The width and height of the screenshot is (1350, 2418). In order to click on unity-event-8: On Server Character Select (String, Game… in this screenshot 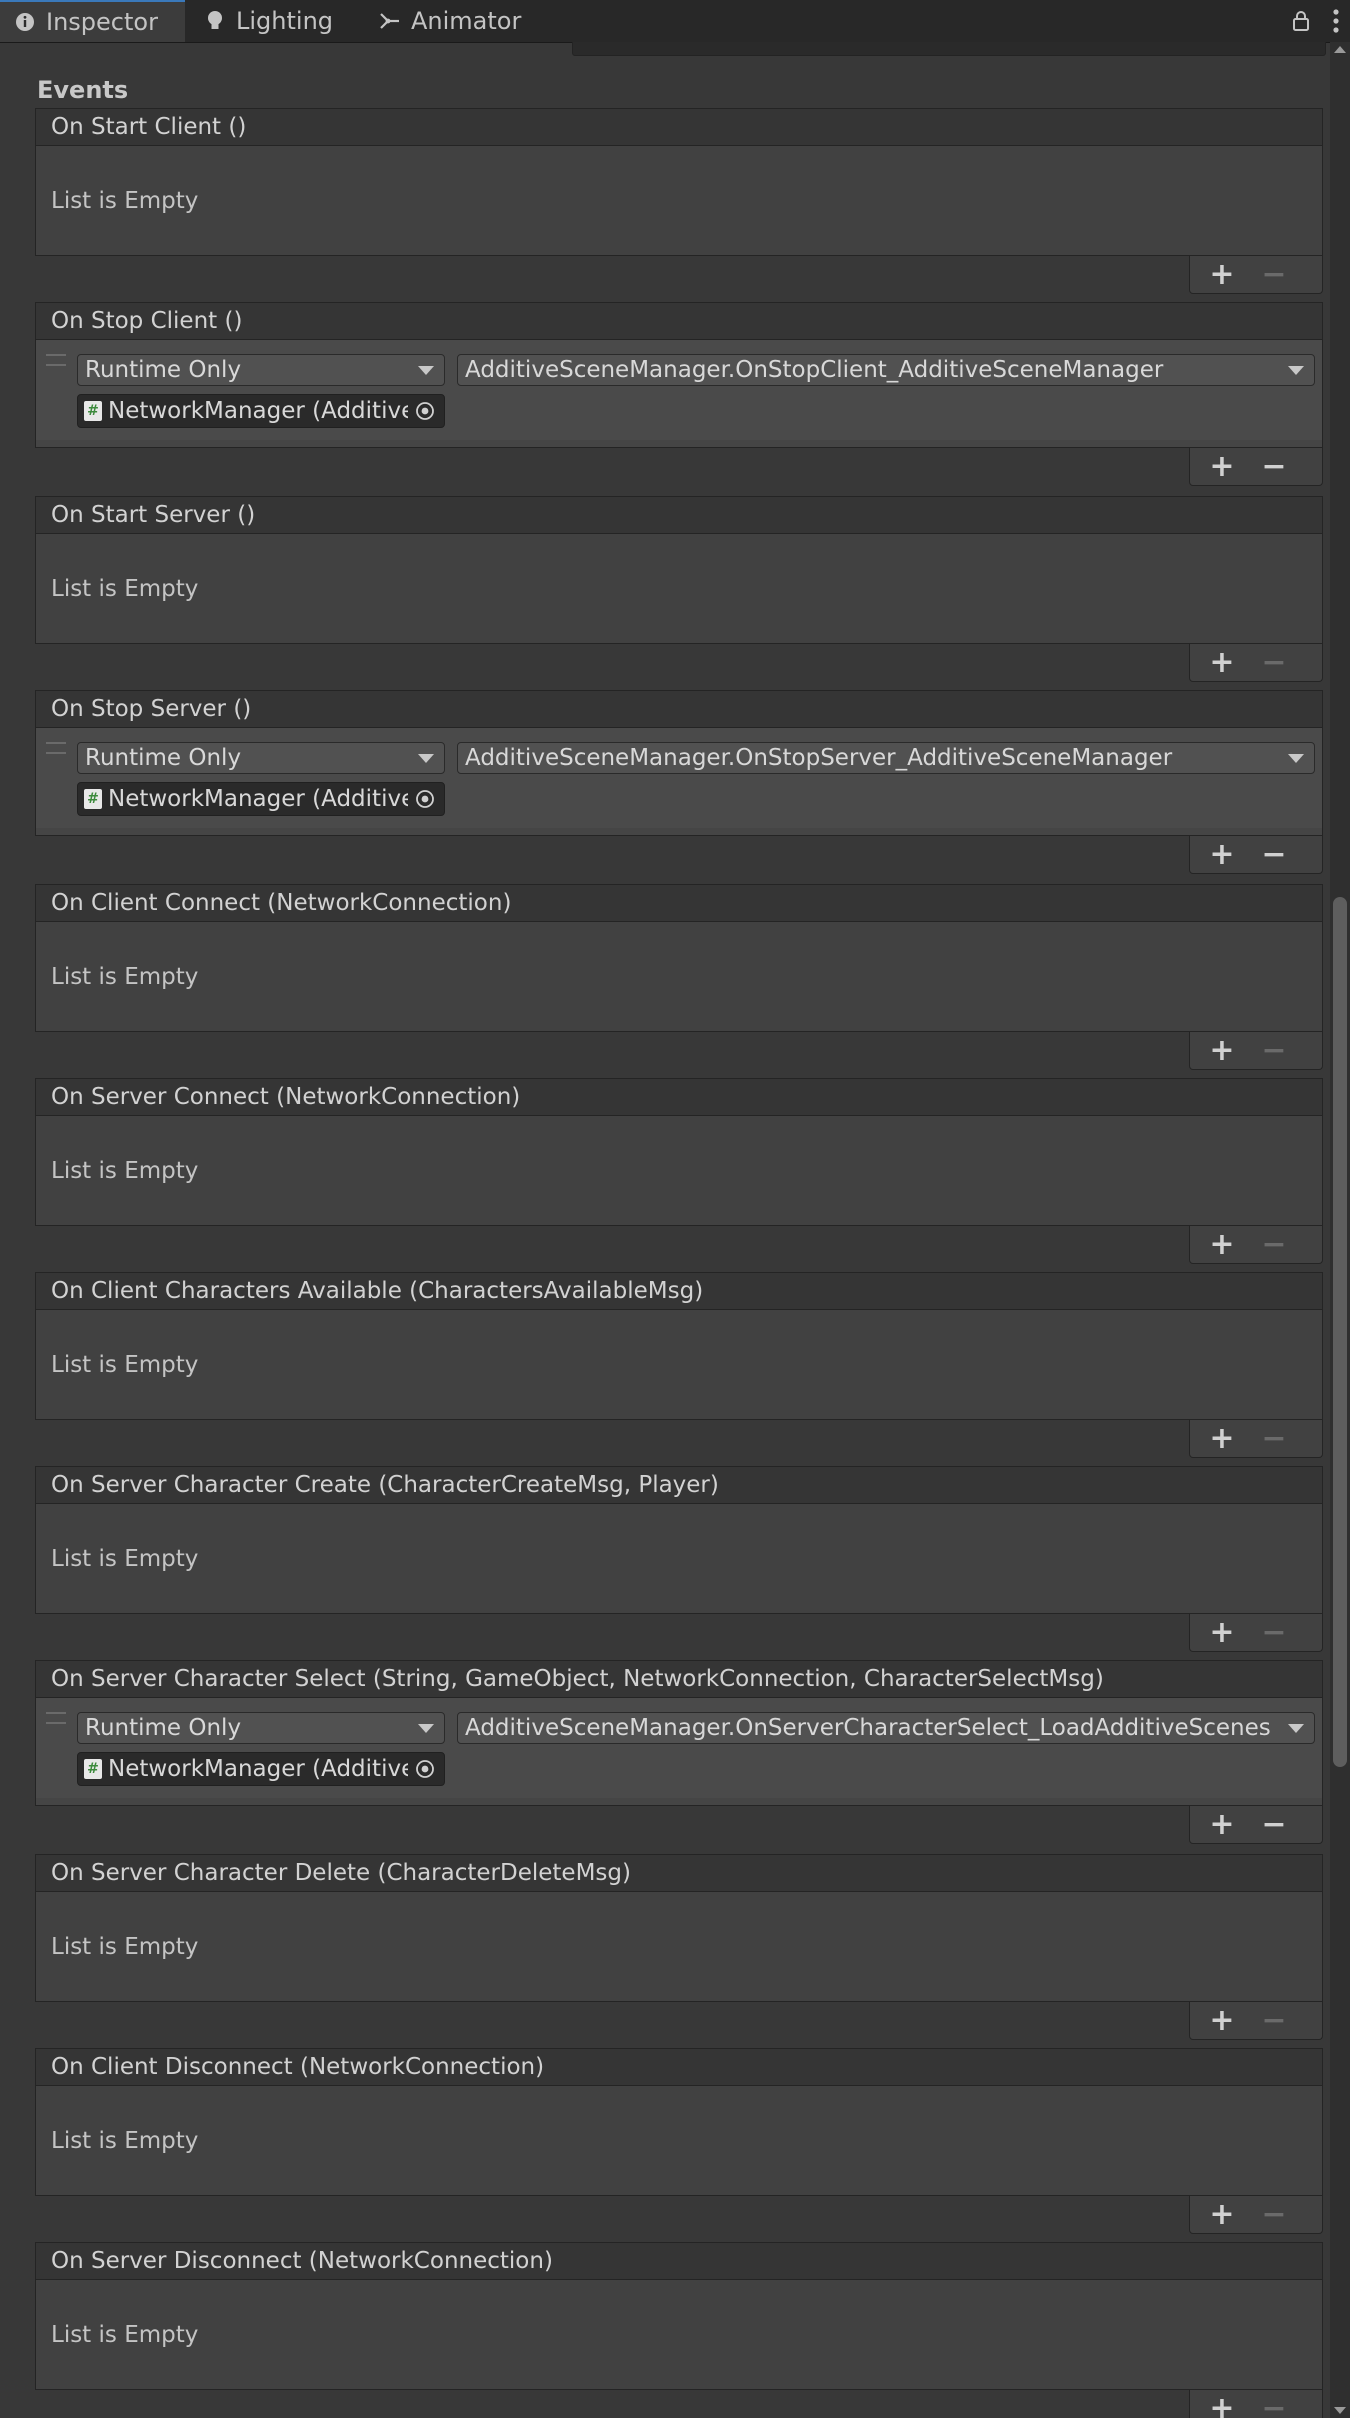, I will do `click(679, 1752)`.